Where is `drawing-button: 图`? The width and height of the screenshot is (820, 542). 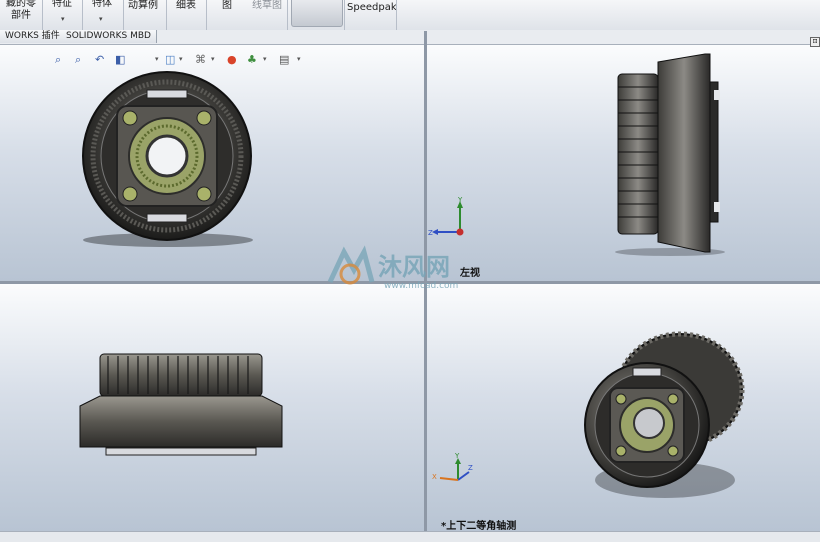 drawing-button: 图 is located at coordinates (227, 6).